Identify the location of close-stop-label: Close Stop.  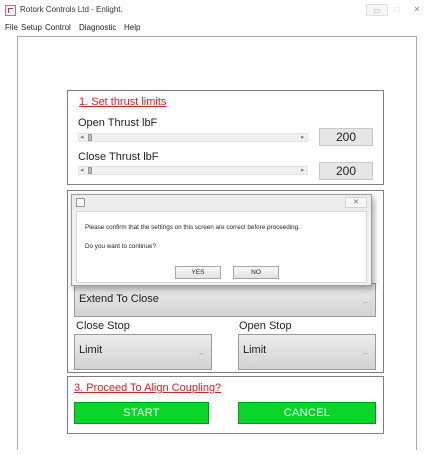
(103, 326).